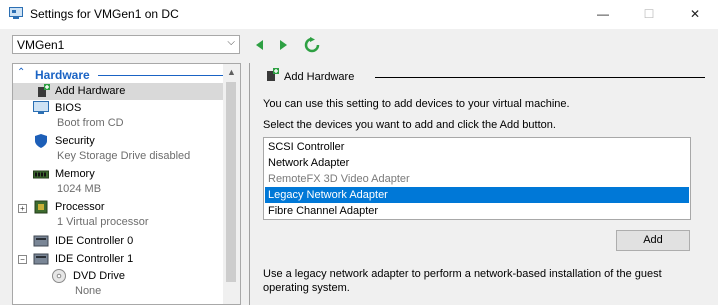 This screenshot has height=305, width=718. I want to click on tree-header-label: Hardware, so click(62, 75).